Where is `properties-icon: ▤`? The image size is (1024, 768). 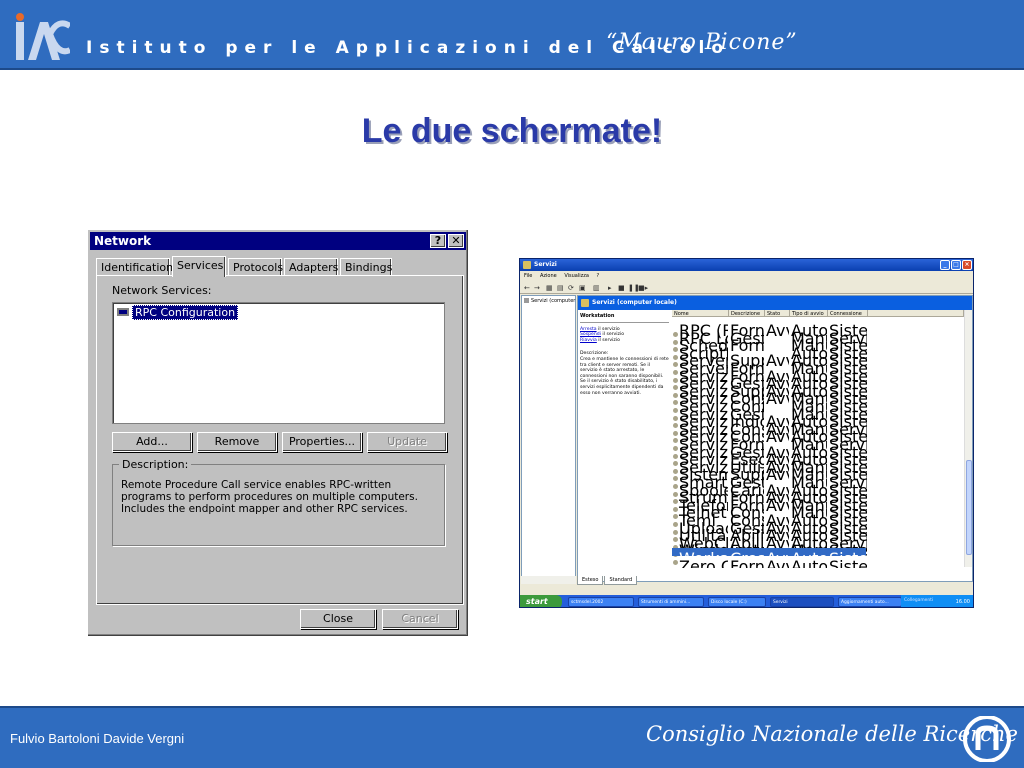
properties-icon: ▤ is located at coordinates (560, 288).